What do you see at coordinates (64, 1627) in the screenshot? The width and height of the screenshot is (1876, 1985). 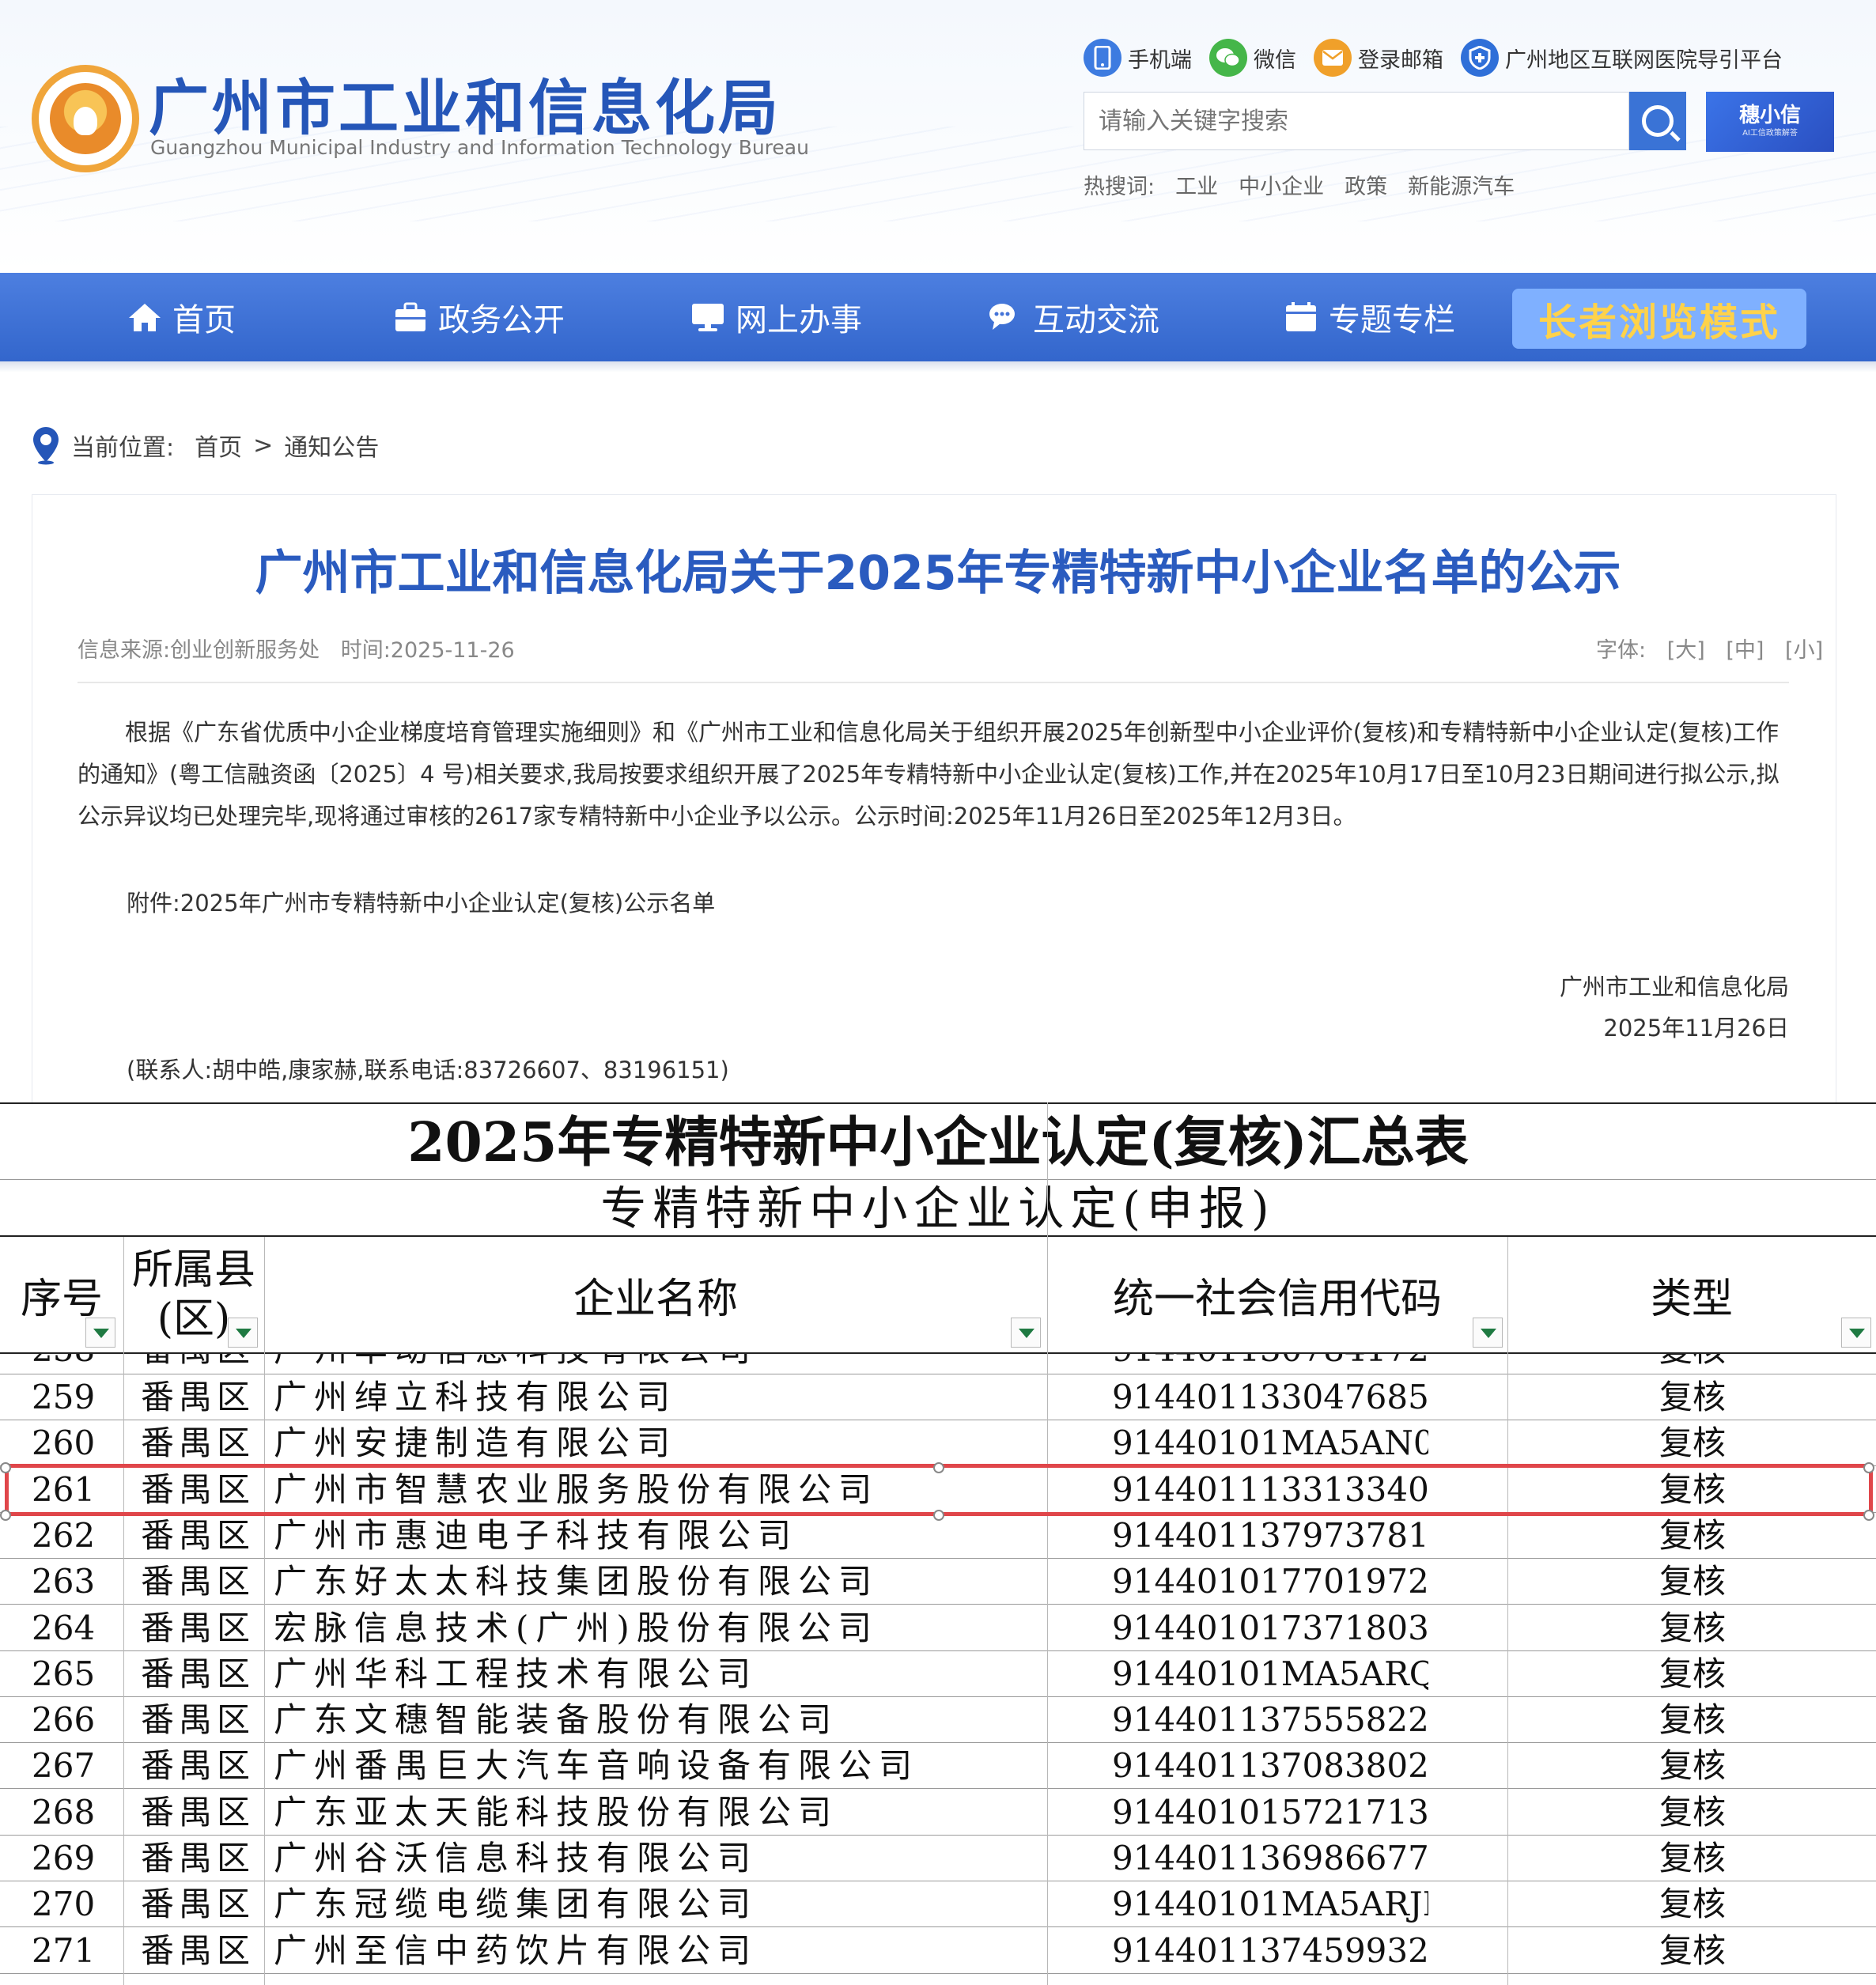 I see `cell-seq: 264` at bounding box center [64, 1627].